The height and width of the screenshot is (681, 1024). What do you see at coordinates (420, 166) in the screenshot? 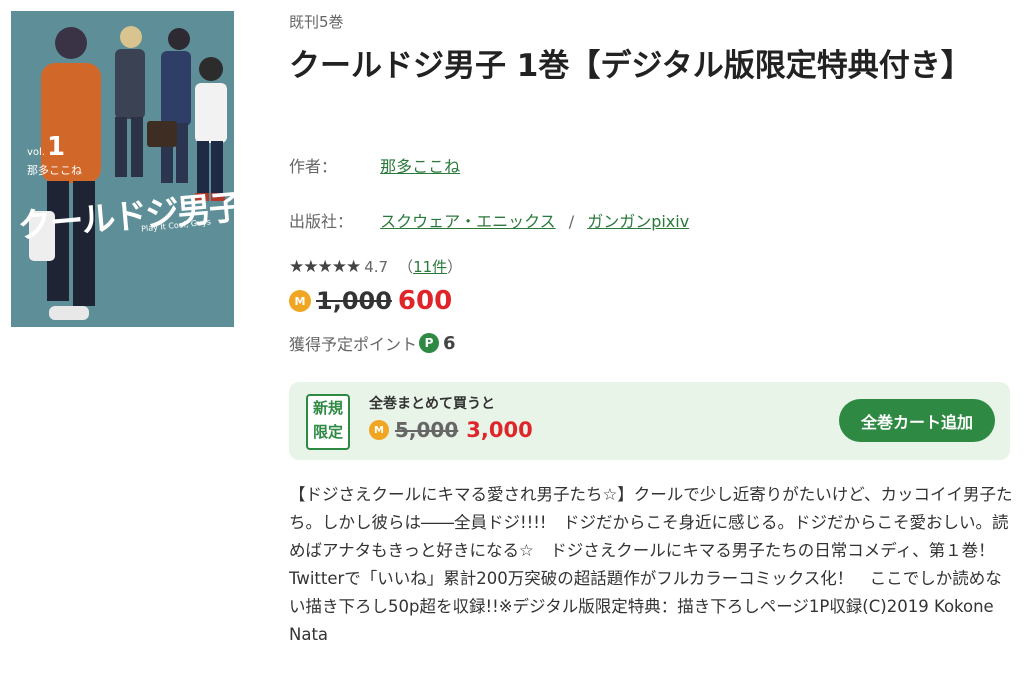
I see `author-link: 那多ここね` at bounding box center [420, 166].